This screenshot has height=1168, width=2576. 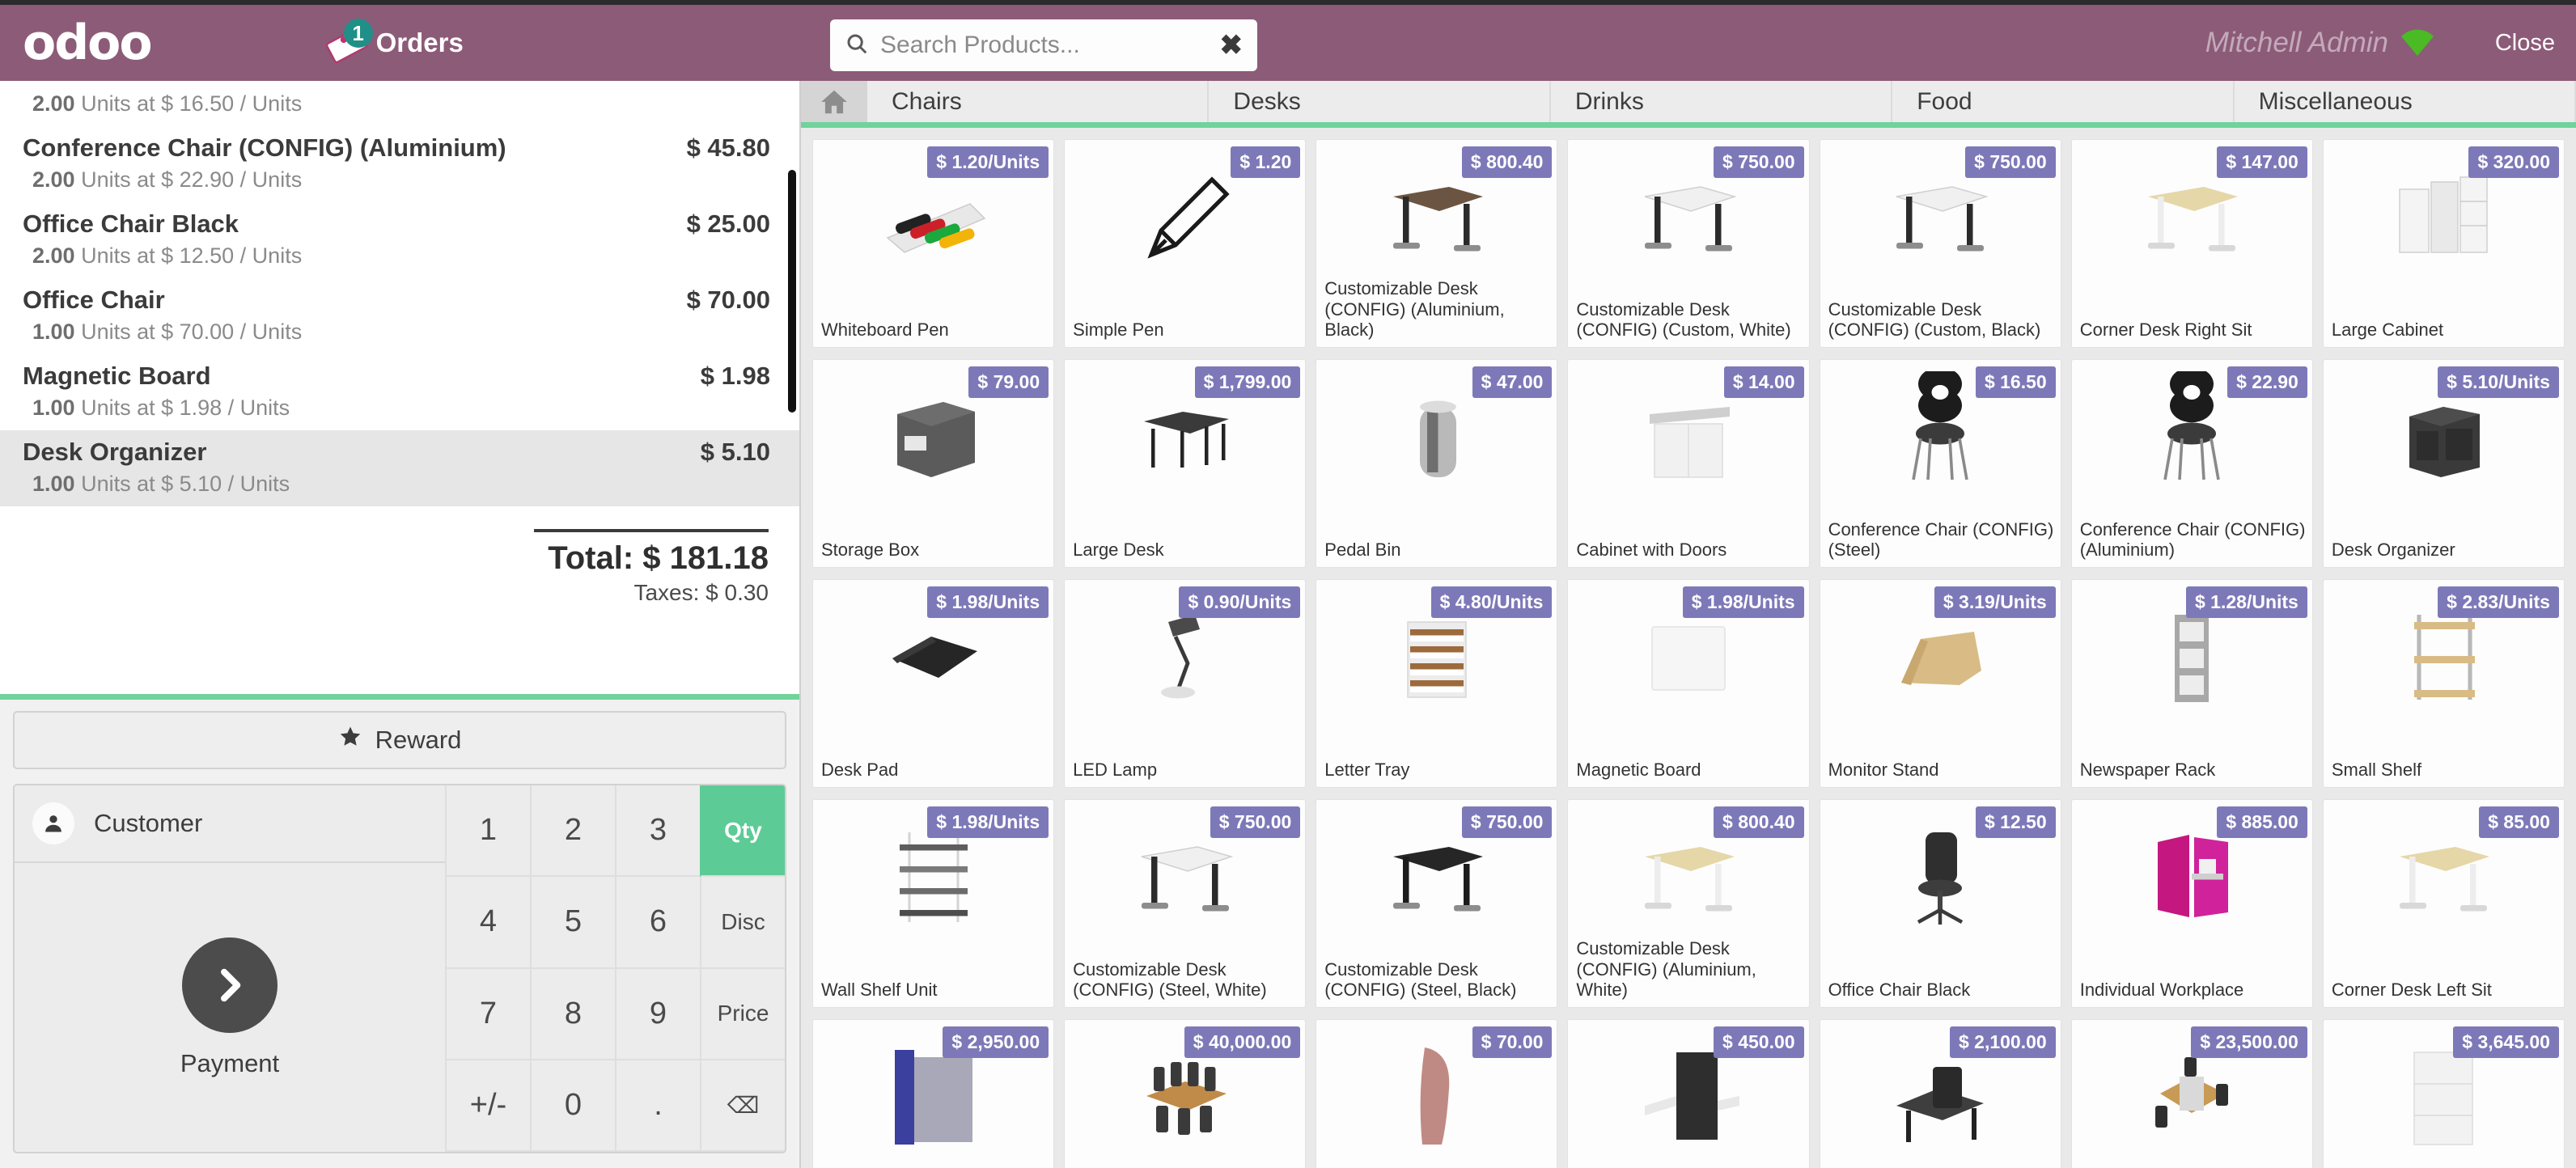 What do you see at coordinates (487, 831) in the screenshot?
I see `numpad-key-1: 1` at bounding box center [487, 831].